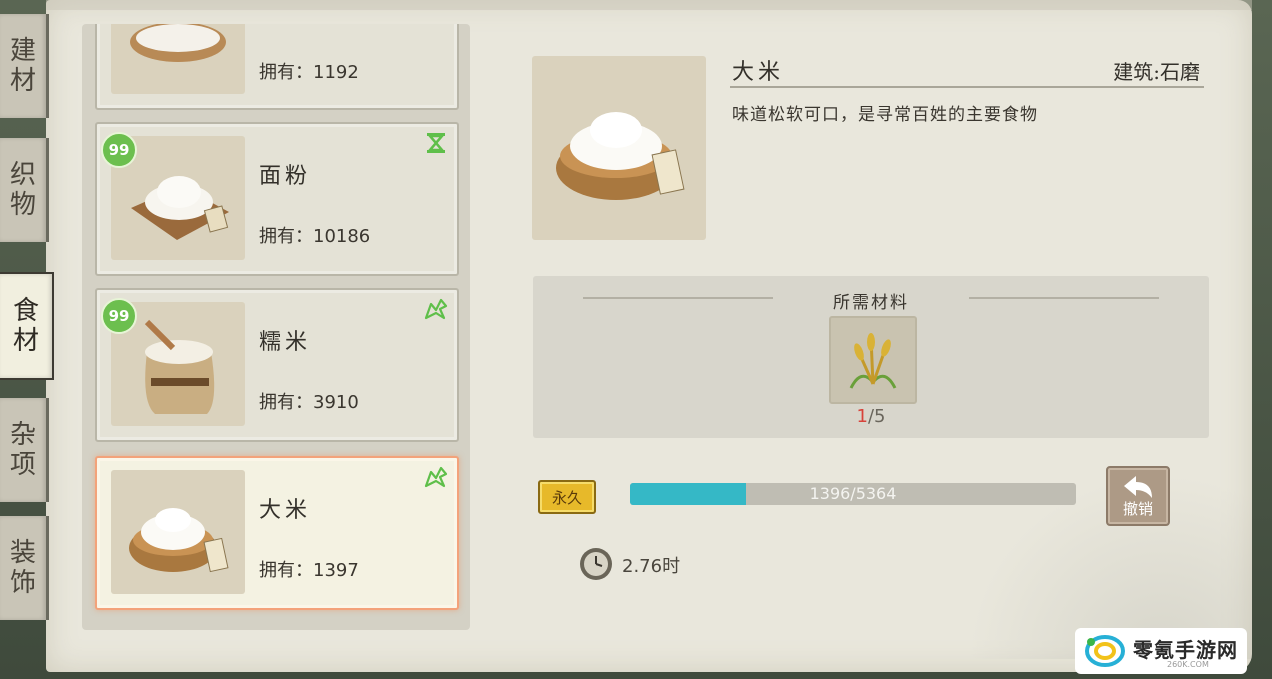 This screenshot has height=679, width=1272. What do you see at coordinates (285, 510) in the screenshot?
I see `item-name: 大米` at bounding box center [285, 510].